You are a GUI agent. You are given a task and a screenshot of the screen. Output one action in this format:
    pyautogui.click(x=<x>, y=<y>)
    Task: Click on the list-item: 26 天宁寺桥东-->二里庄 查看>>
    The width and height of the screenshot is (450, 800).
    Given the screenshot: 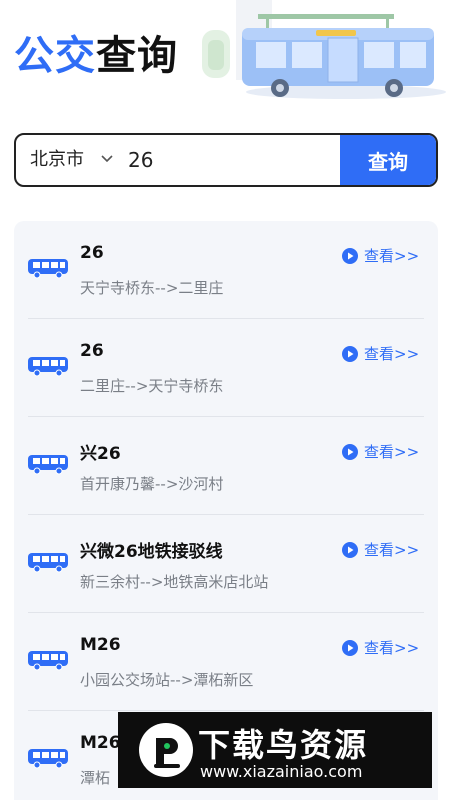 What is the action you would take?
    pyautogui.click(x=226, y=270)
    